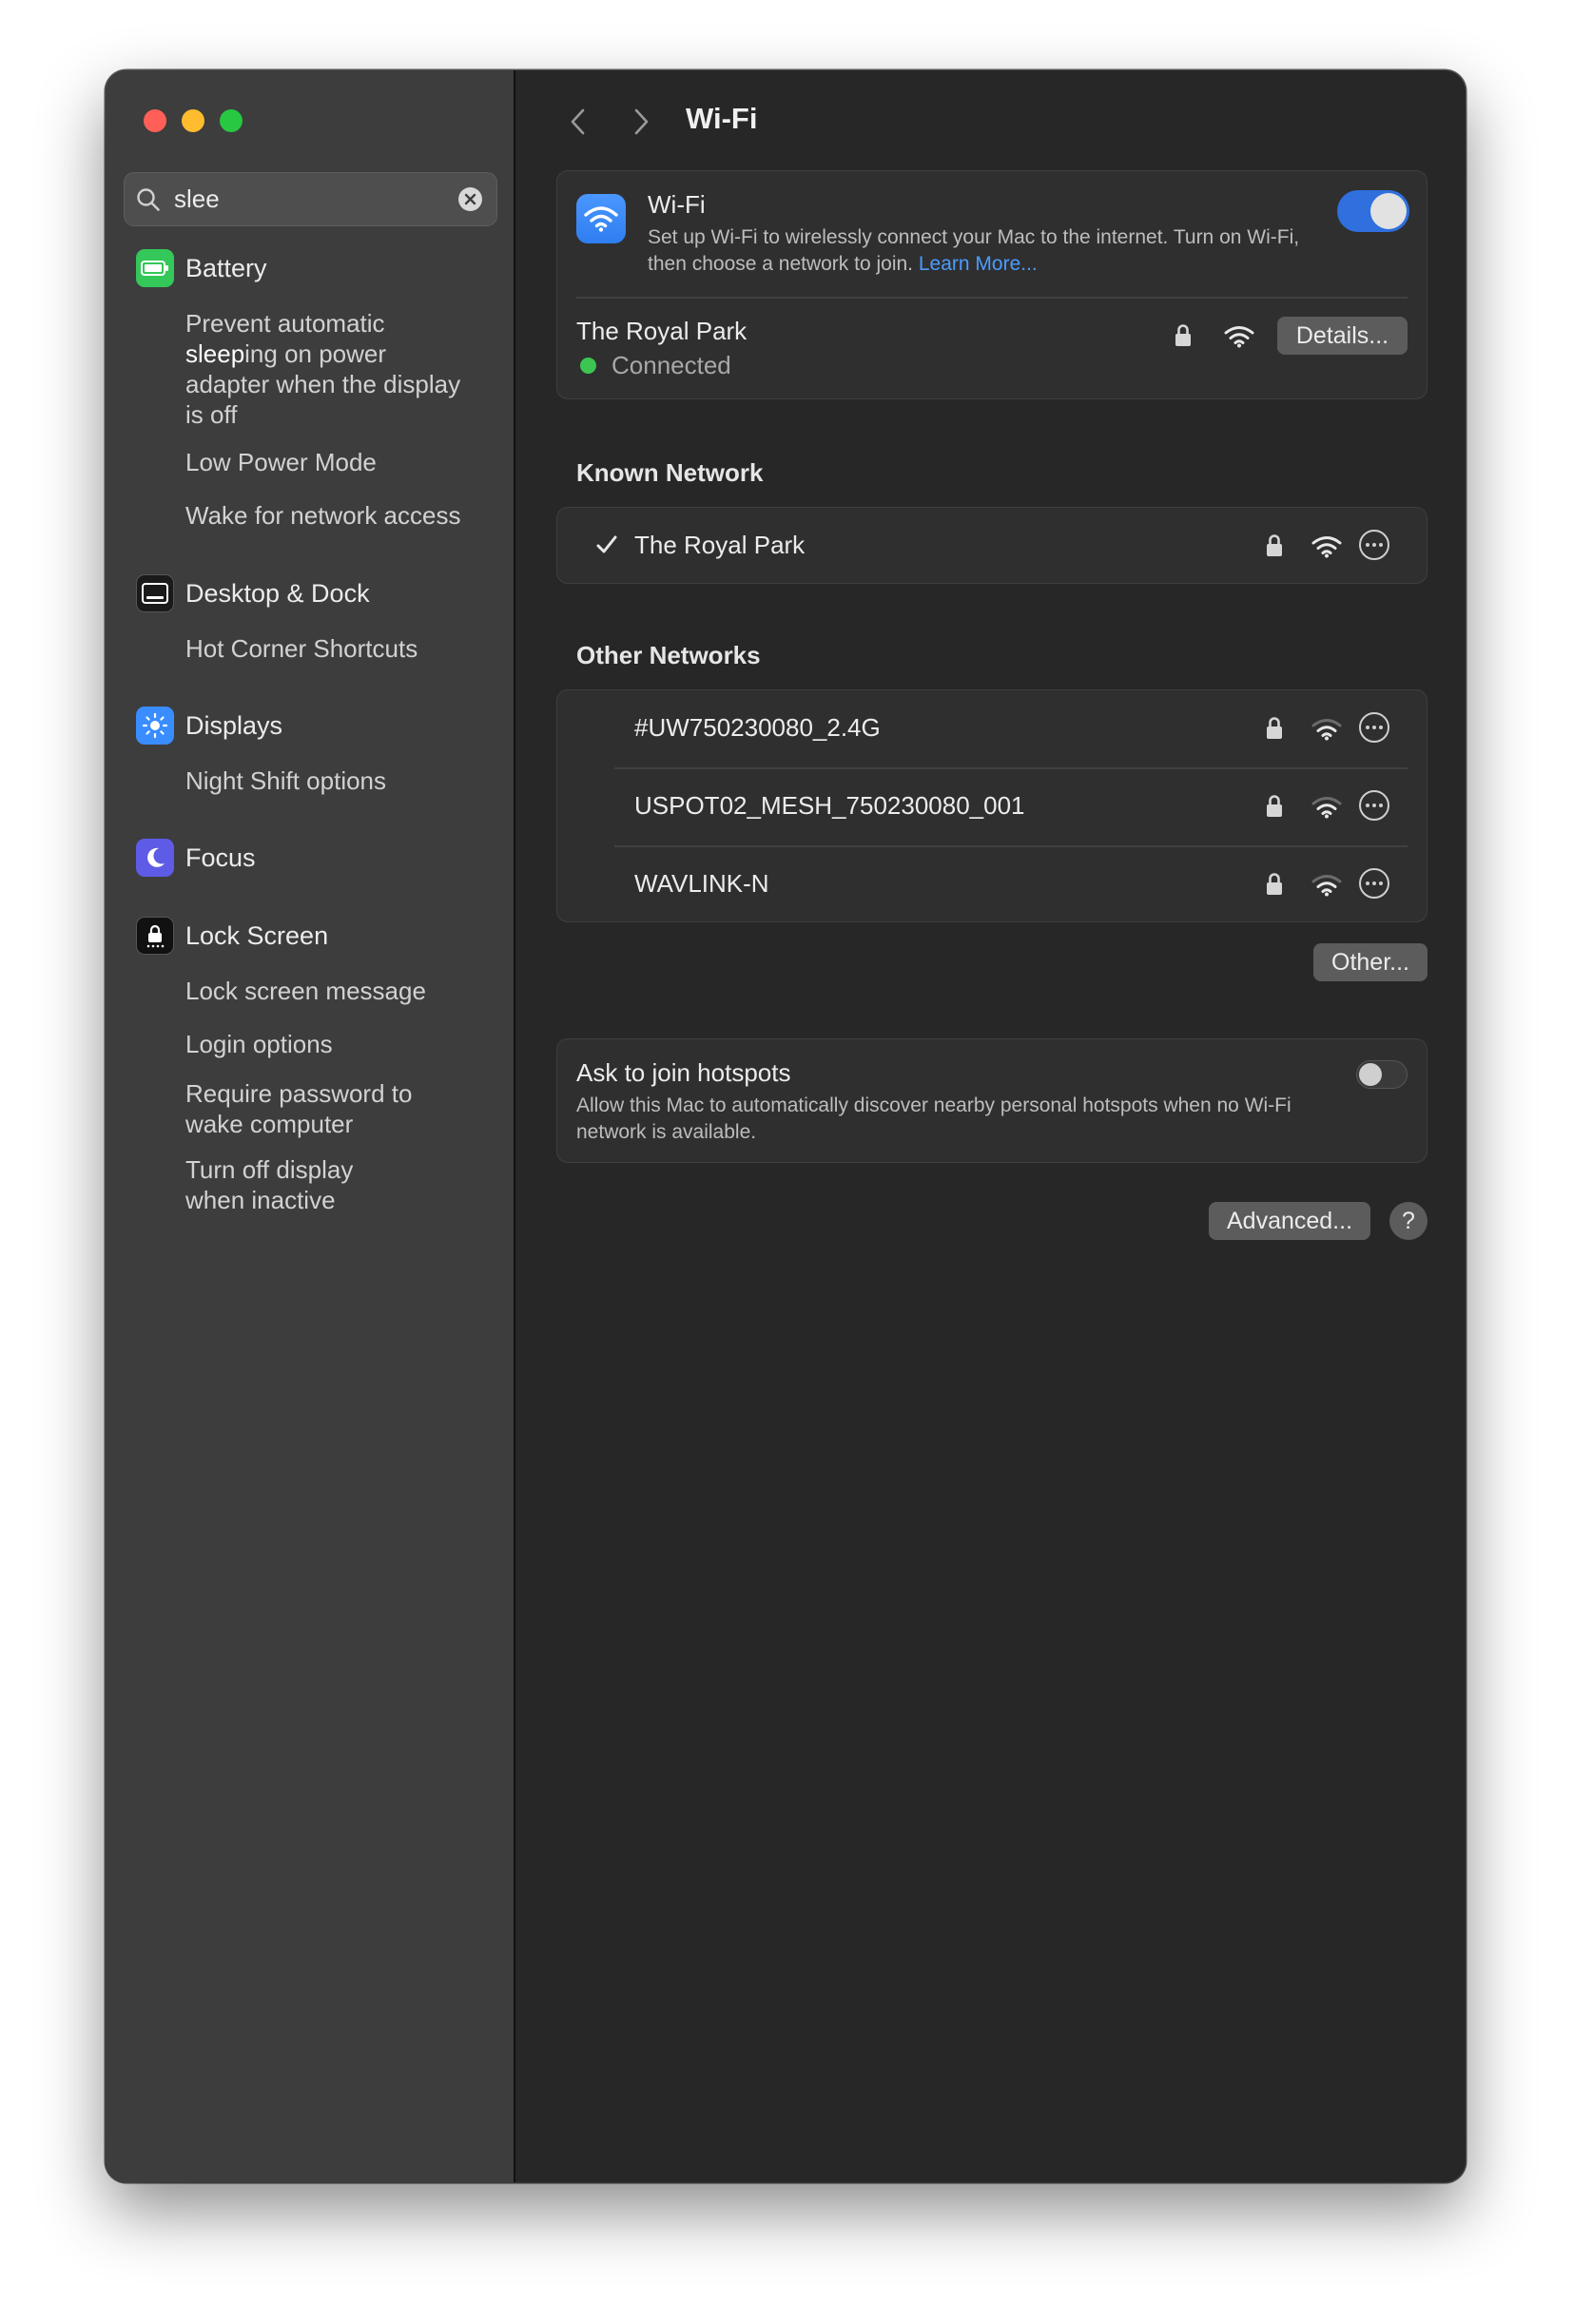 The width and height of the screenshot is (1573, 2324). I want to click on known-network-heading: Known Network, so click(670, 473).